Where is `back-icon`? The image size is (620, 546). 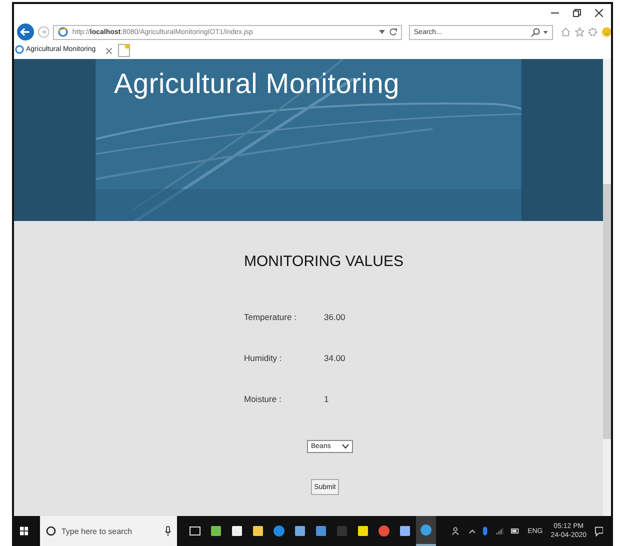
back-icon is located at coordinates (25, 32).